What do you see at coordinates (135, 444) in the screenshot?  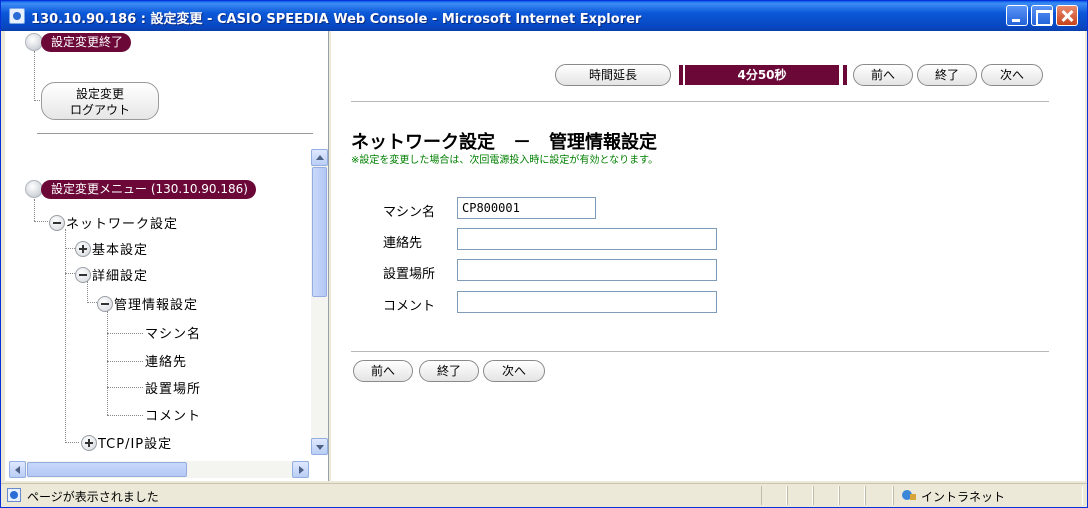 I see `tree-item-label: TCP/IP設定` at bounding box center [135, 444].